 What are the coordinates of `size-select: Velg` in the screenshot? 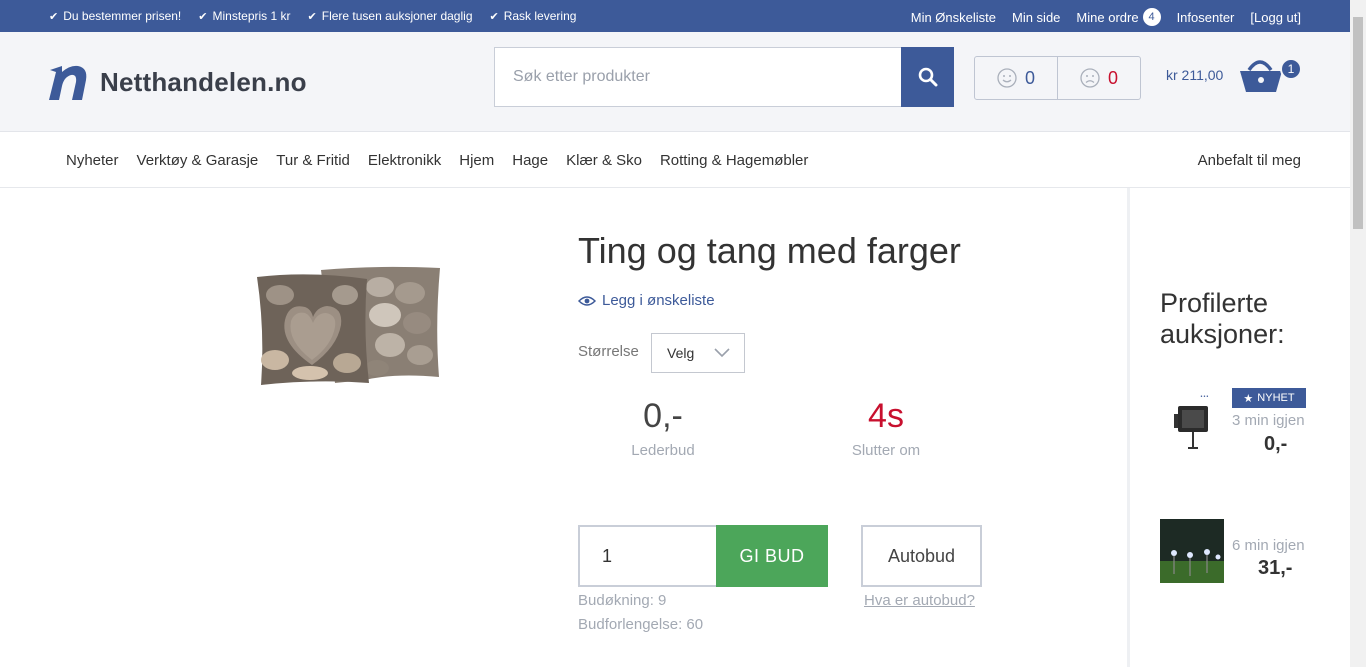 It's located at (698, 353).